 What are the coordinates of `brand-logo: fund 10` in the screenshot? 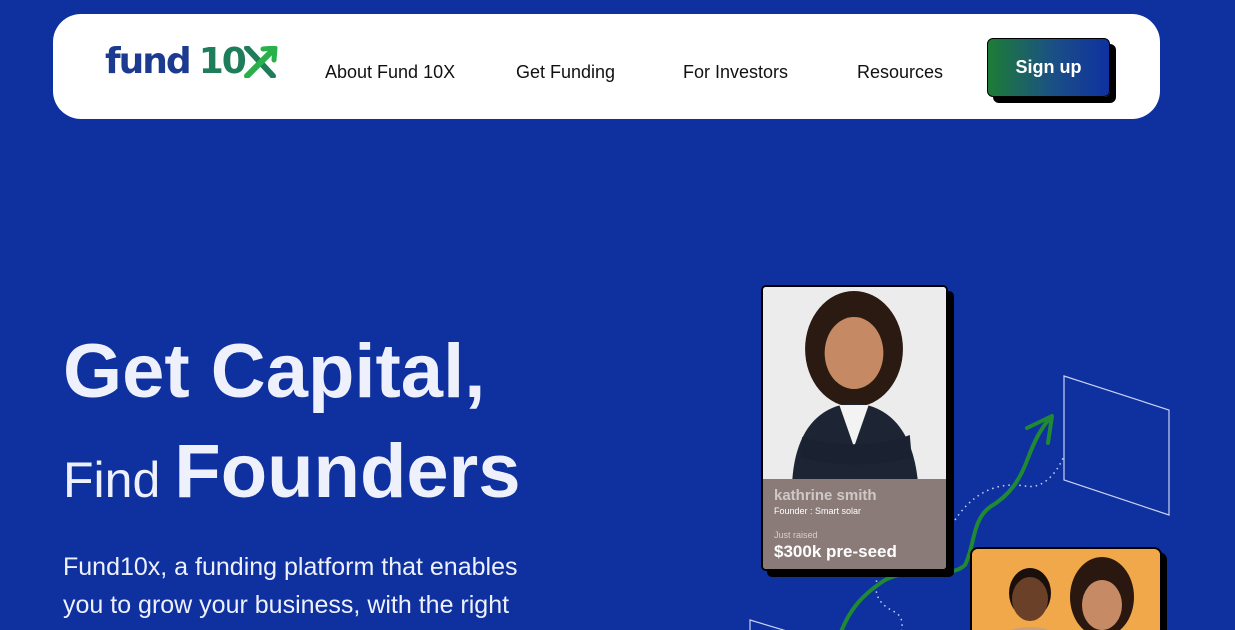 It's located at (194, 62).